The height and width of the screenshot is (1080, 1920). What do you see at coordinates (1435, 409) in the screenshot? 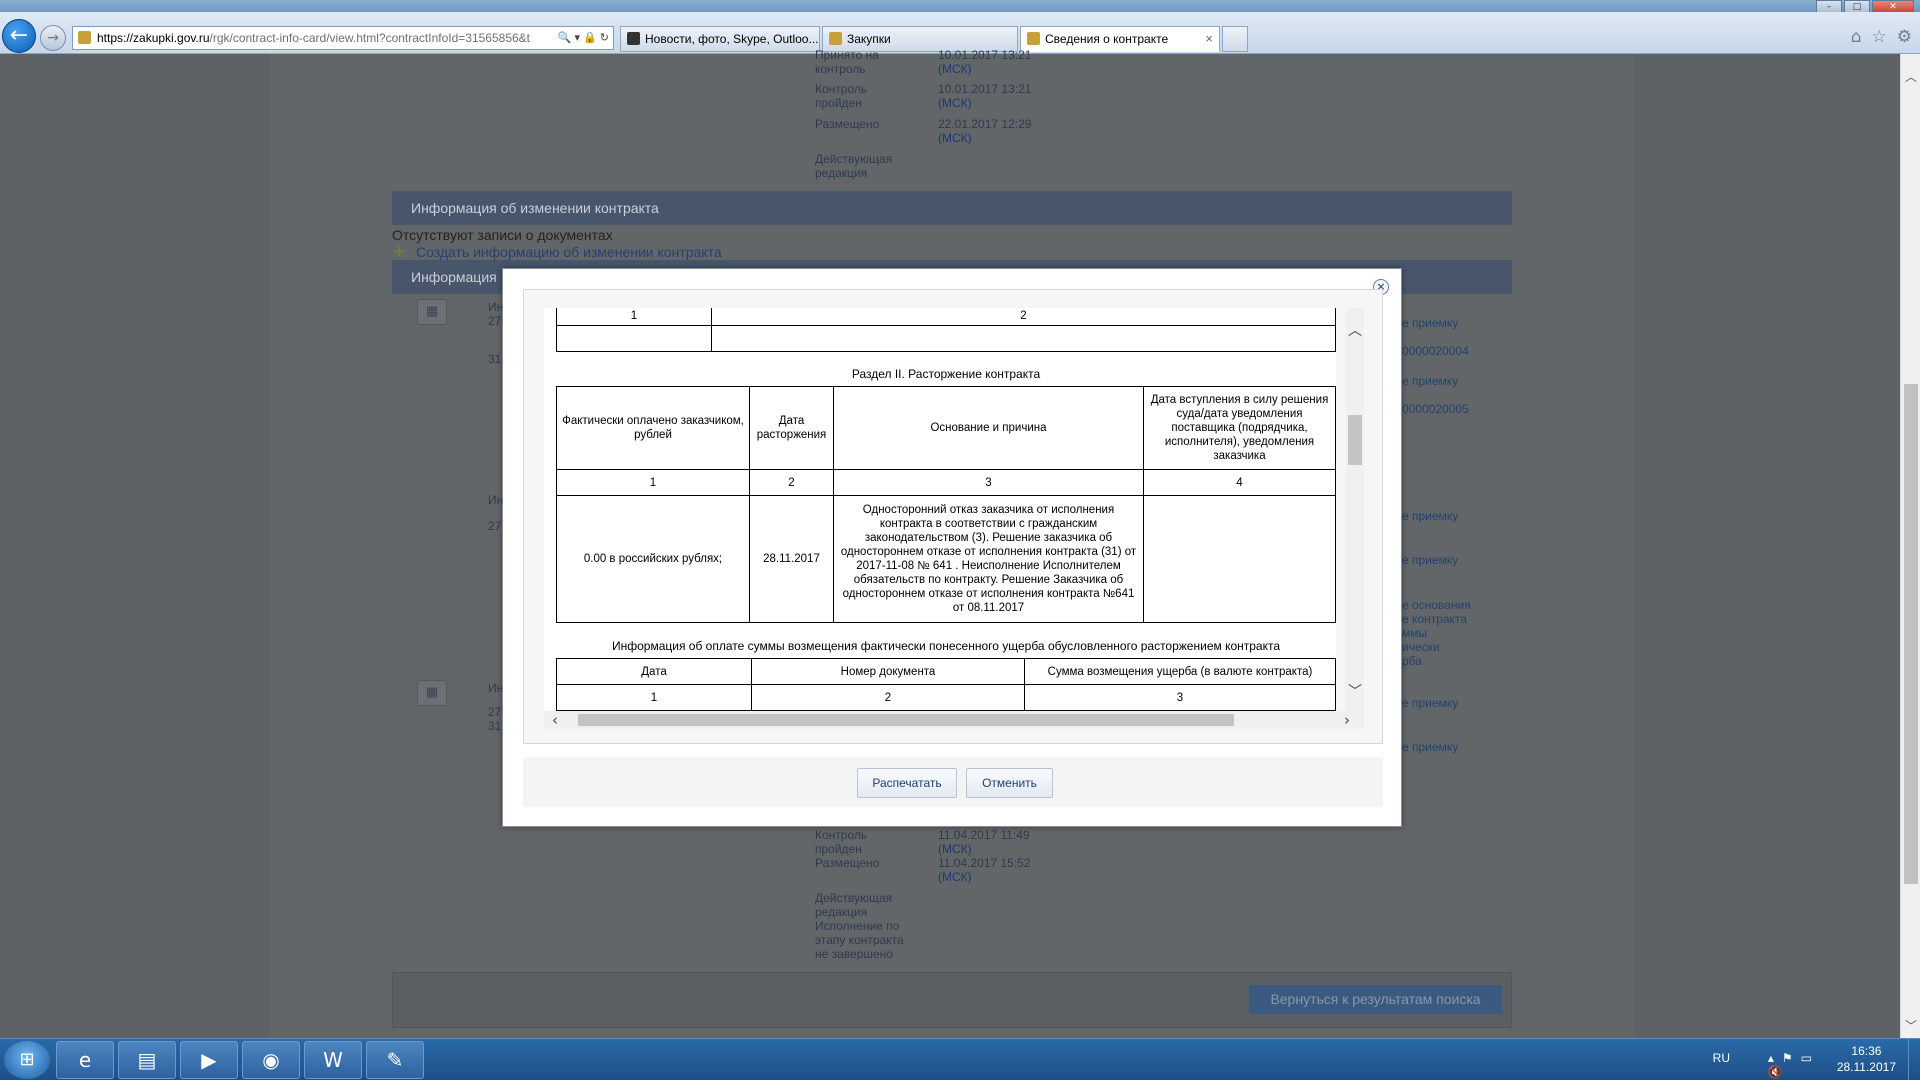
I see `bg-side-link: 0000020005` at bounding box center [1435, 409].